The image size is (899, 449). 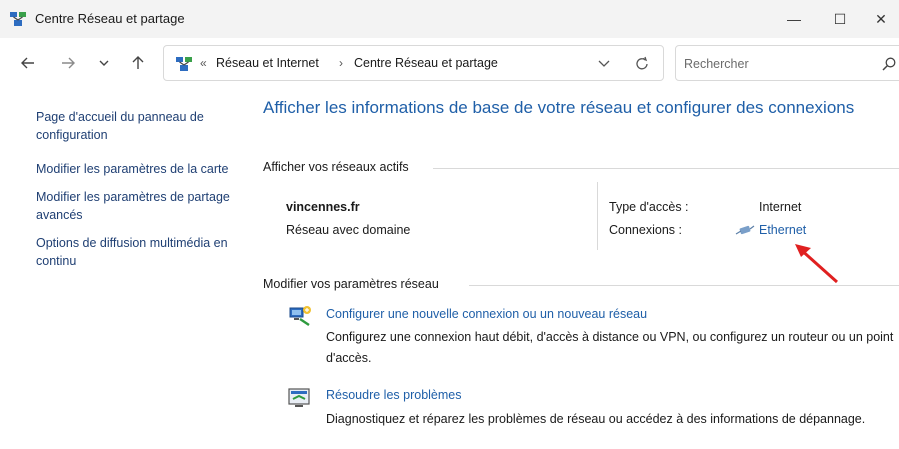 I want to click on access-type-label: Type d'accès :, so click(x=649, y=207).